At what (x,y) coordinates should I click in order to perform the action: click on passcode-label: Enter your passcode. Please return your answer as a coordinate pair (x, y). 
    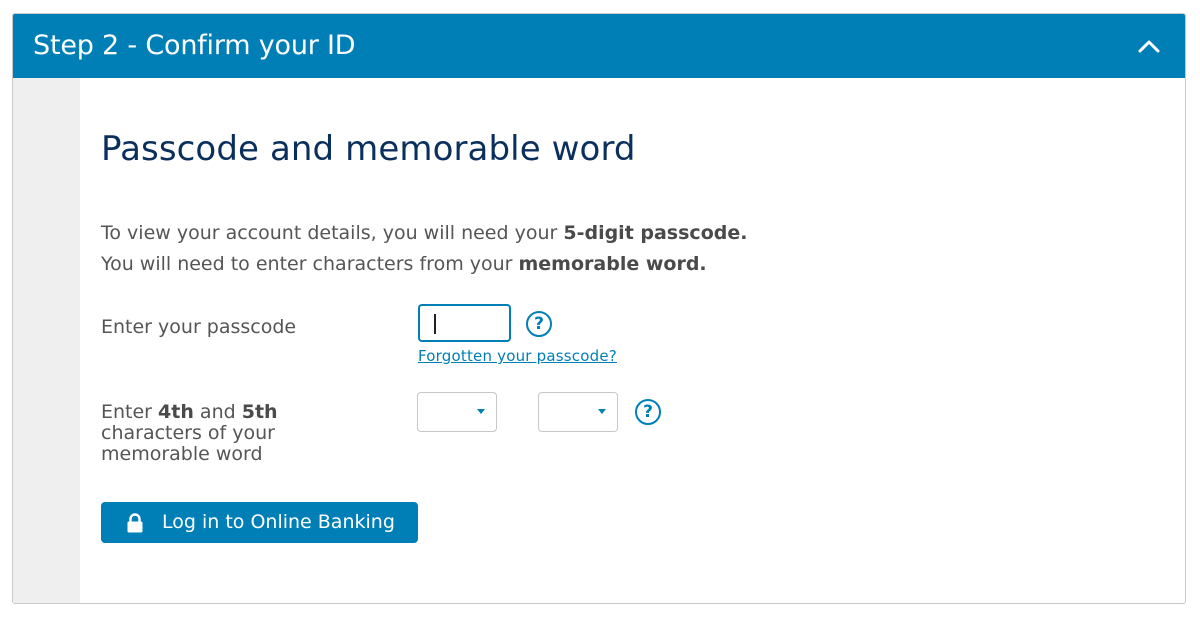
    Looking at the image, I should click on (199, 327).